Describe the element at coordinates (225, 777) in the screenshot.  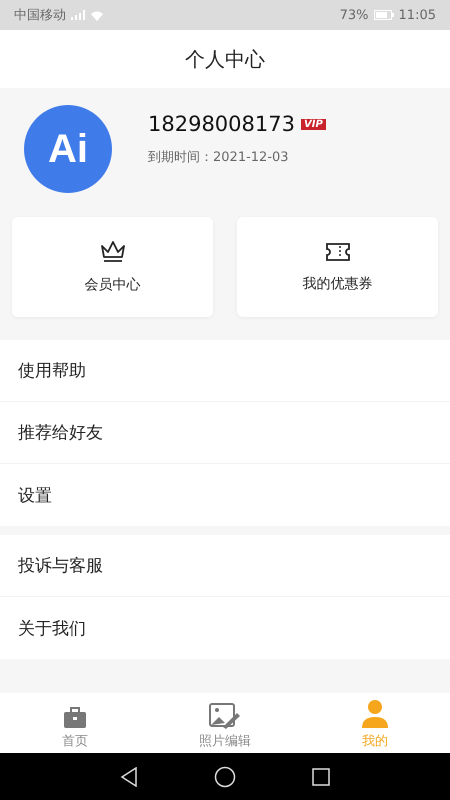
I see `home-icon` at that location.